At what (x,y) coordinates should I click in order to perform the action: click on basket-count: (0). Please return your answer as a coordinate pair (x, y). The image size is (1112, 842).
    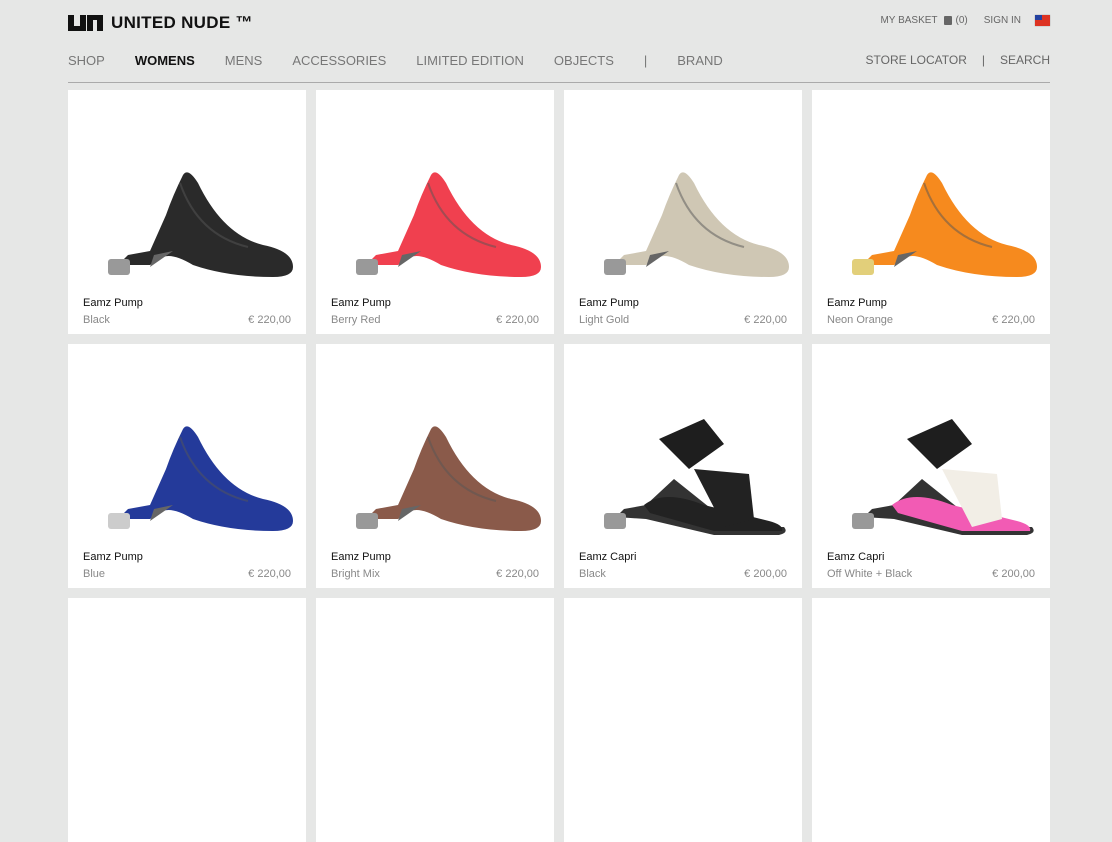
    Looking at the image, I should click on (961, 20).